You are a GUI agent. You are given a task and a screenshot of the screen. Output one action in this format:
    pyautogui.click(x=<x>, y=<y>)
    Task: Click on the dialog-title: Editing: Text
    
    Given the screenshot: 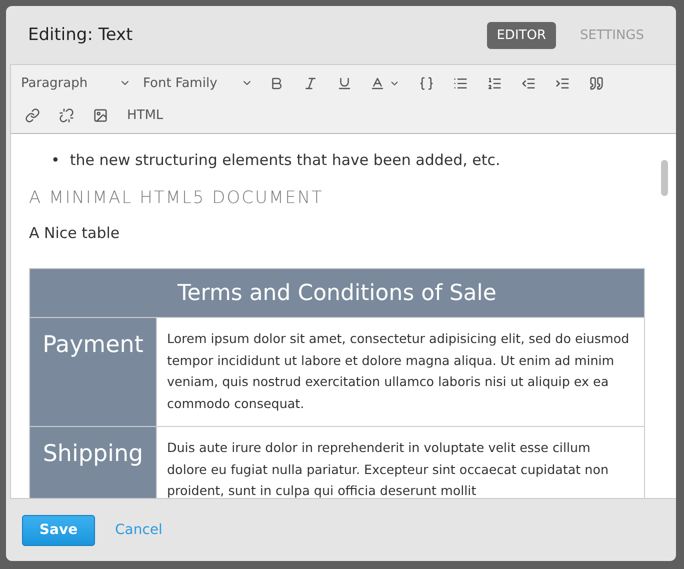 What is the action you would take?
    pyautogui.click(x=81, y=35)
    